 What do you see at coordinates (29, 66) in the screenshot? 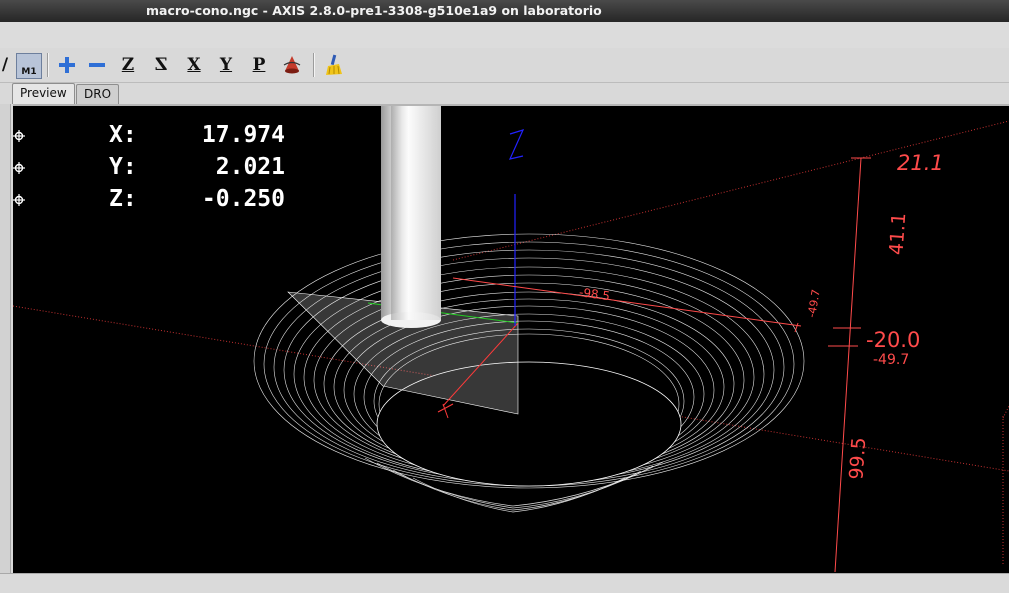
I see `machine-m1-button: M1` at bounding box center [29, 66].